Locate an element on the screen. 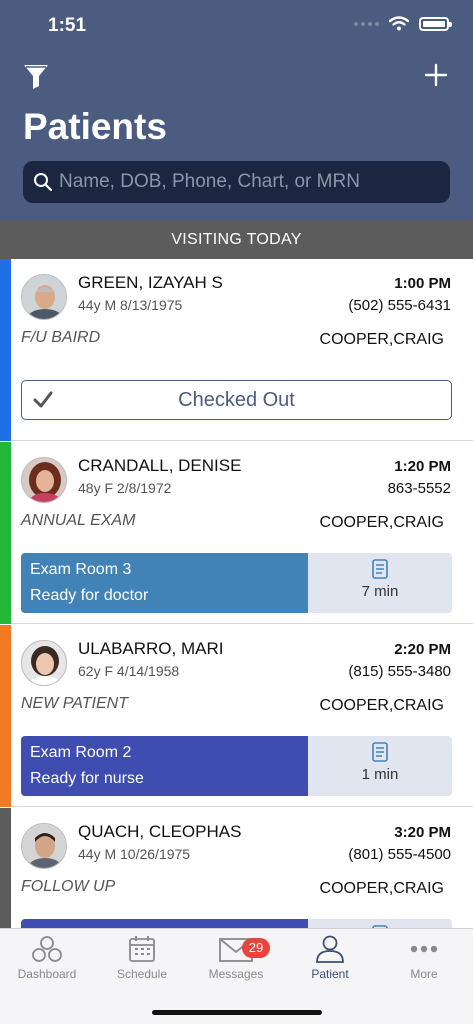 The height and width of the screenshot is (1024, 473). messages-badge: 29 is located at coordinates (256, 948).